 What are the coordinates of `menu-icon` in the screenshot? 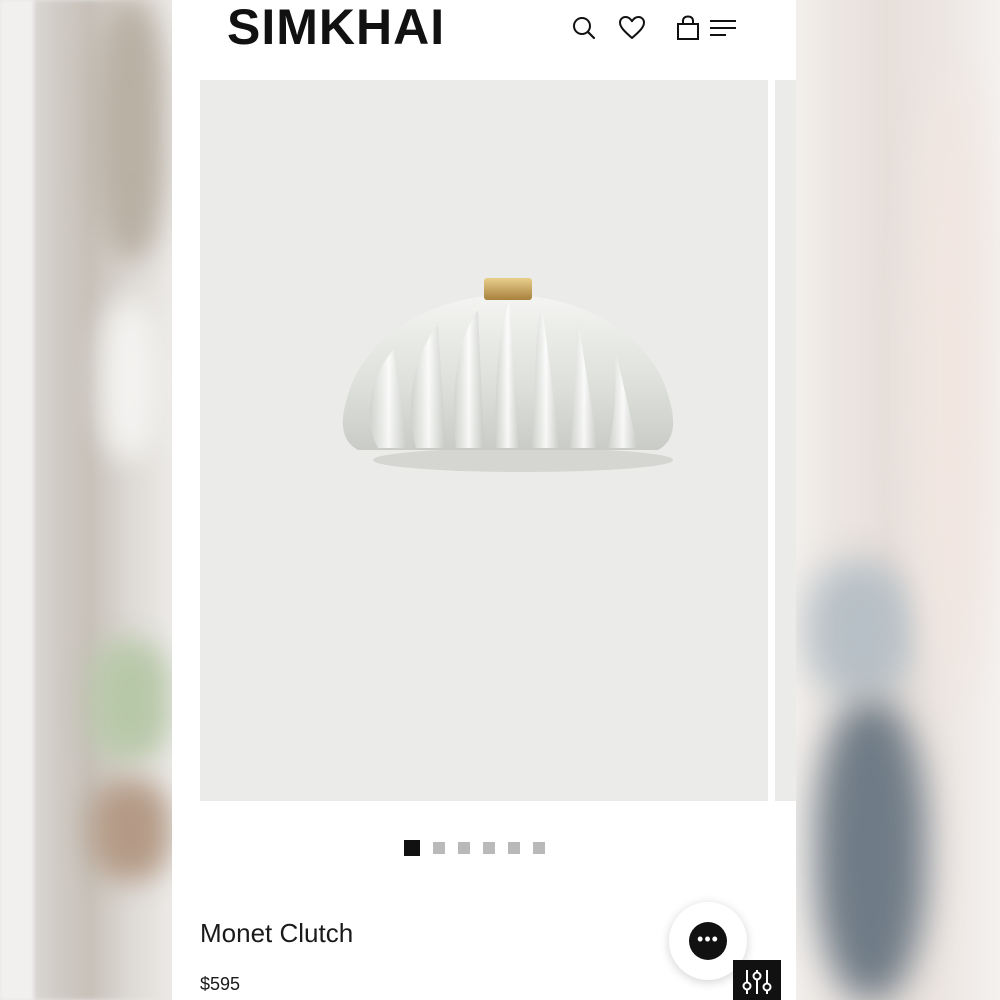 It's located at (723, 28).